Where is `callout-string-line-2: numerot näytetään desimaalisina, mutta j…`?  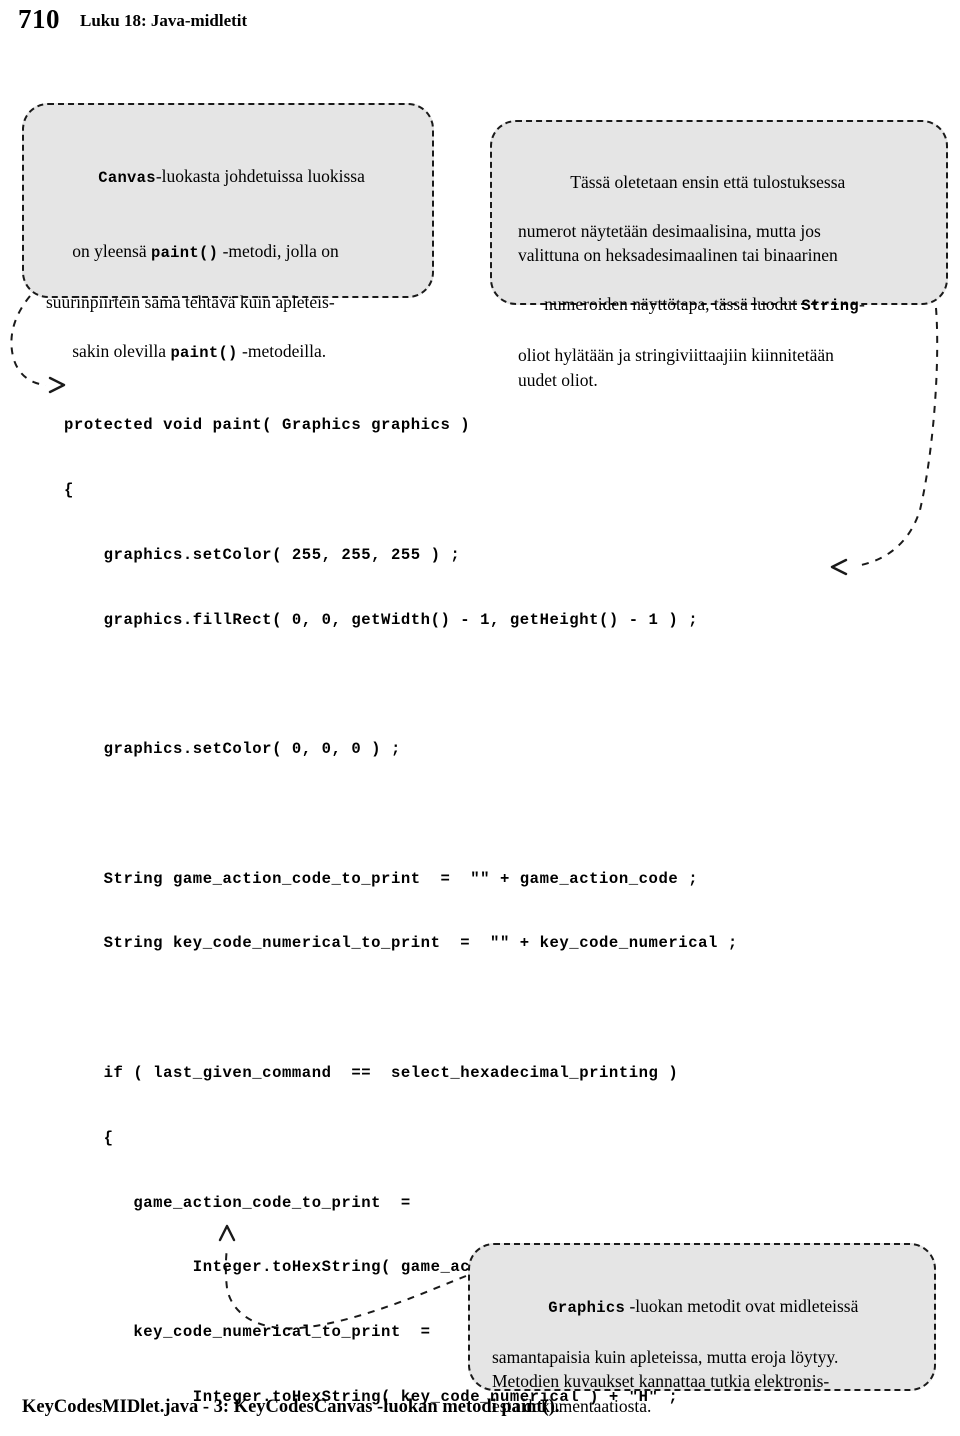
callout-string-line-2: numerot näytetään desimaalisina, mutta j… is located at coordinates (669, 230).